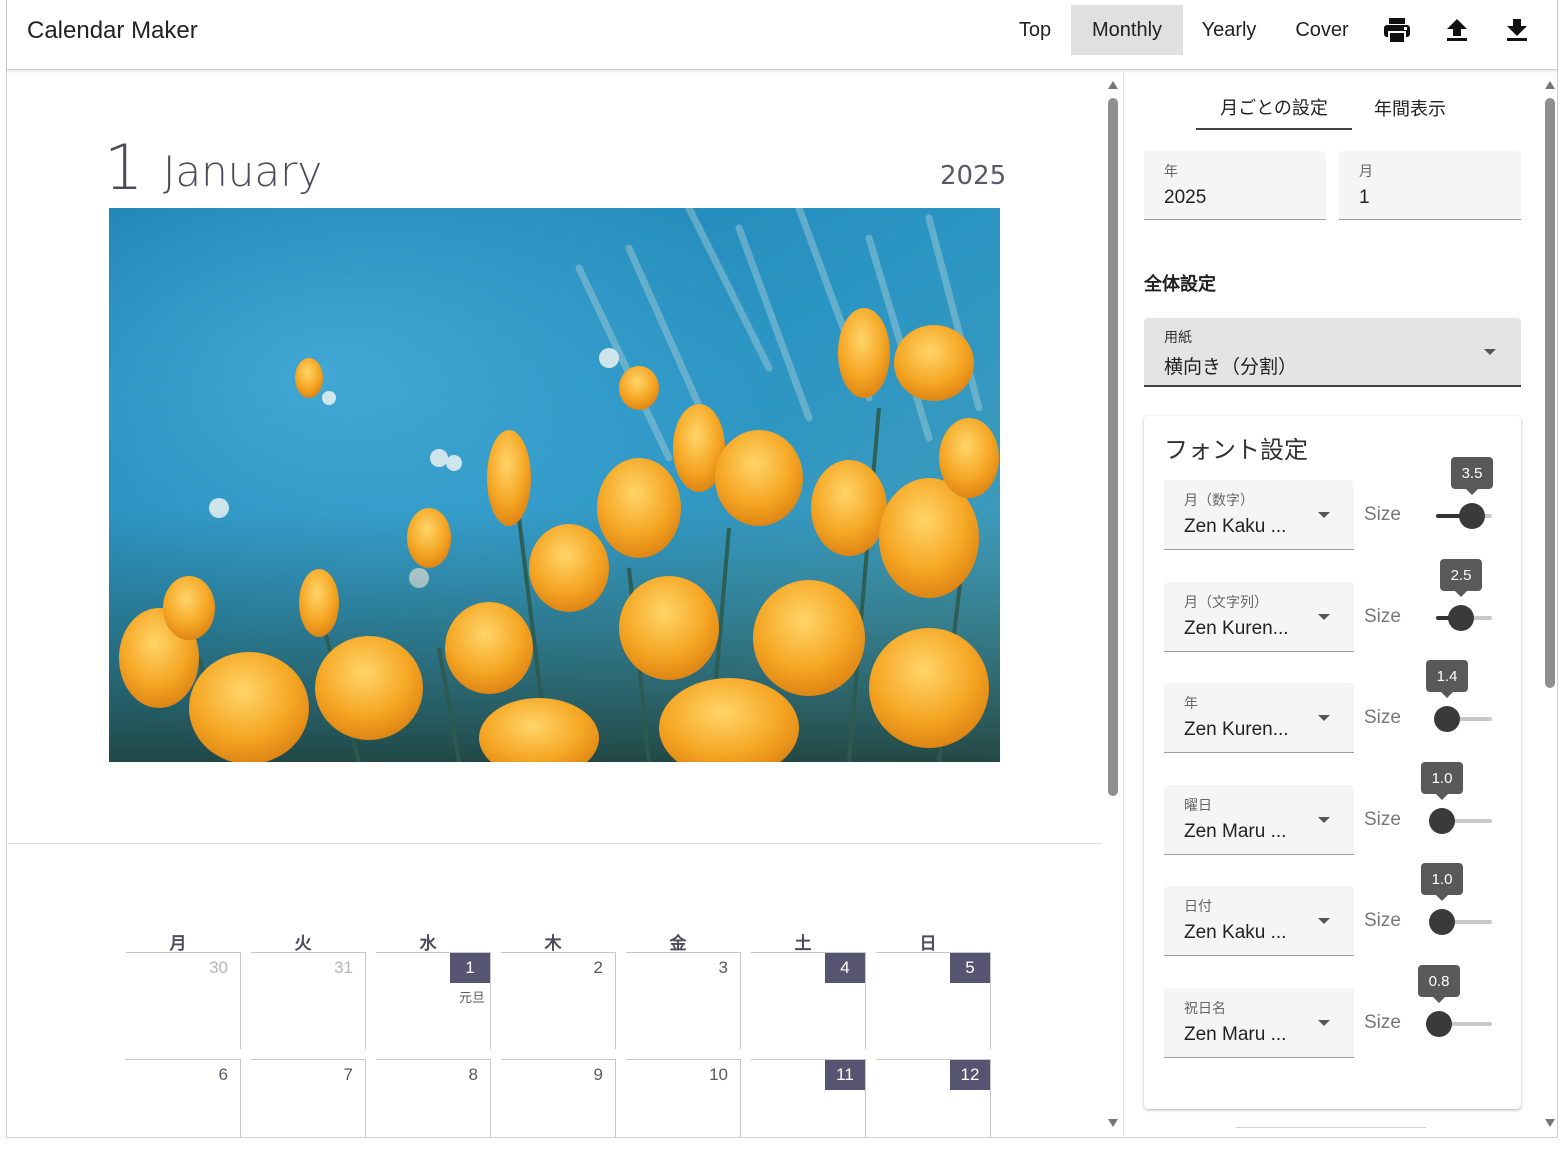  I want to click on tab-yearly-view: 年間表示, so click(1410, 108).